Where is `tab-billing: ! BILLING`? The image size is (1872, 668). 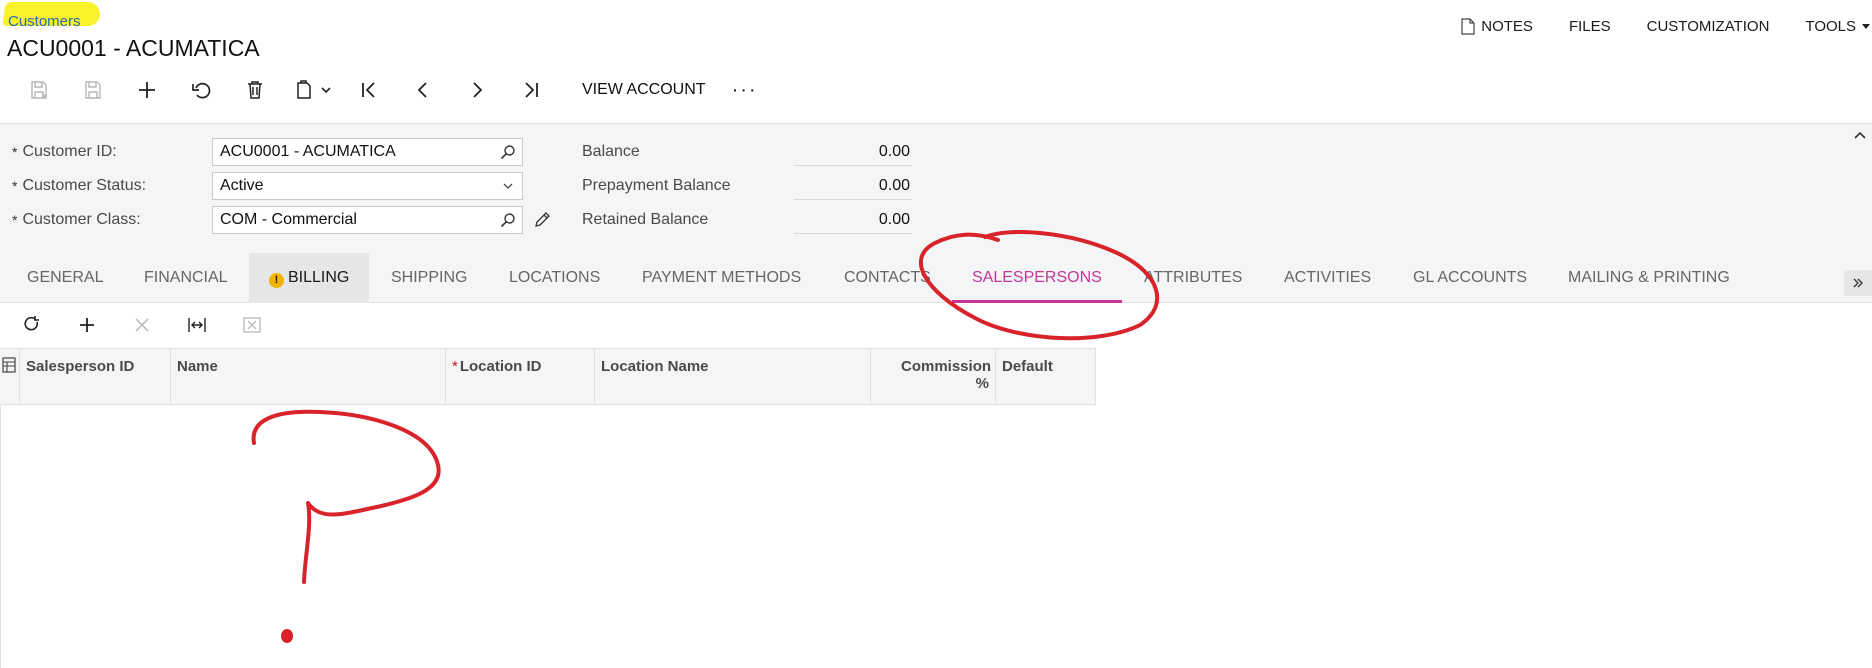
tab-billing: ! BILLING is located at coordinates (309, 278).